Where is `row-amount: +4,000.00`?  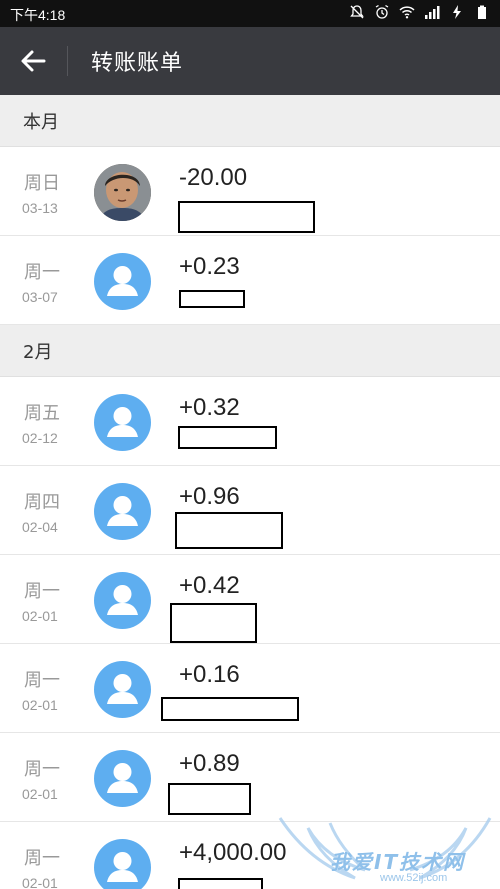 row-amount: +4,000.00 is located at coordinates (233, 852).